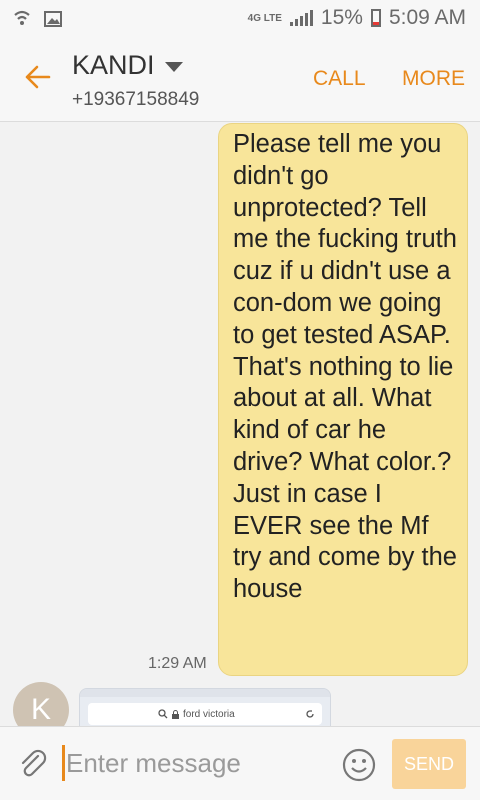 The width and height of the screenshot is (480, 800). What do you see at coordinates (359, 765) in the screenshot?
I see `emoji-icon` at bounding box center [359, 765].